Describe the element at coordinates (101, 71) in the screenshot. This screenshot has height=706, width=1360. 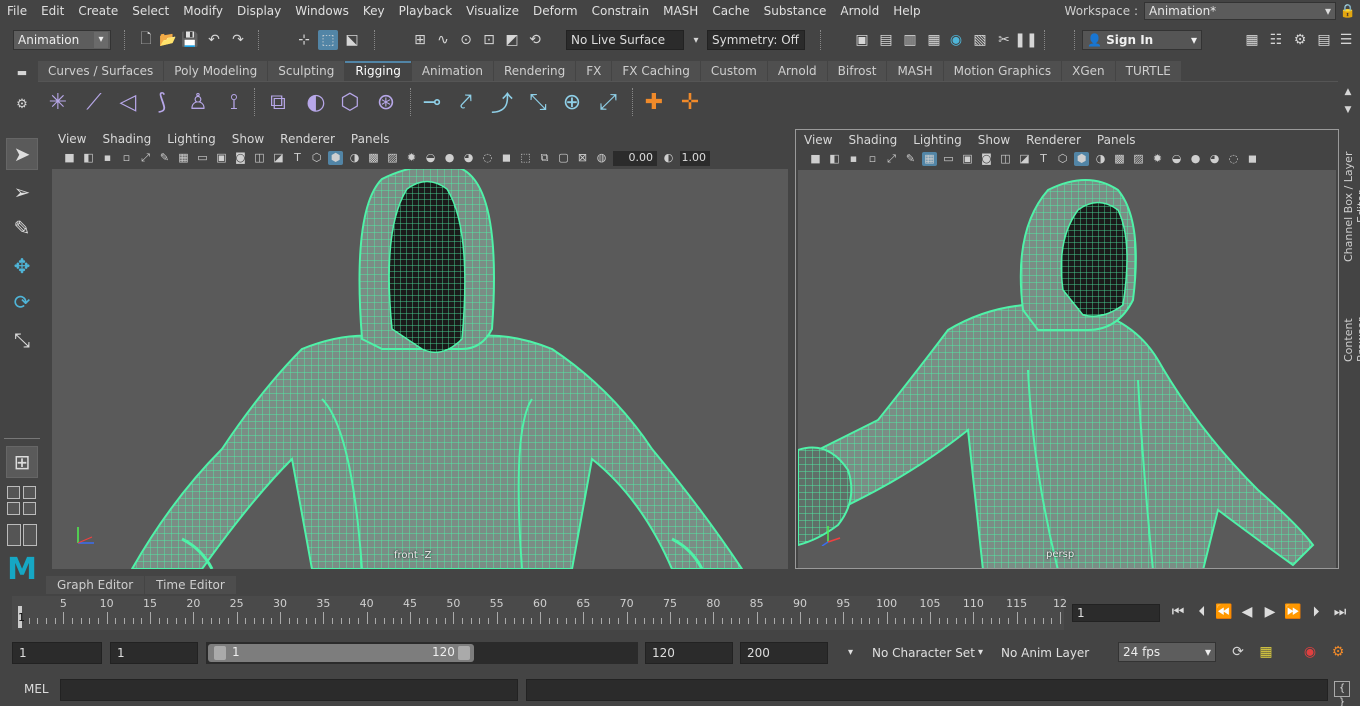
I see `shelf-tab-curves-surfaces: Curves / Surfaces` at that location.